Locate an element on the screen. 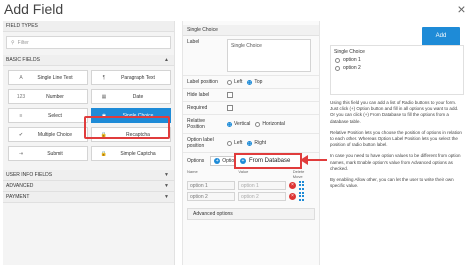  payment-header: PAYMENT ▼ is located at coordinates (88, 197).